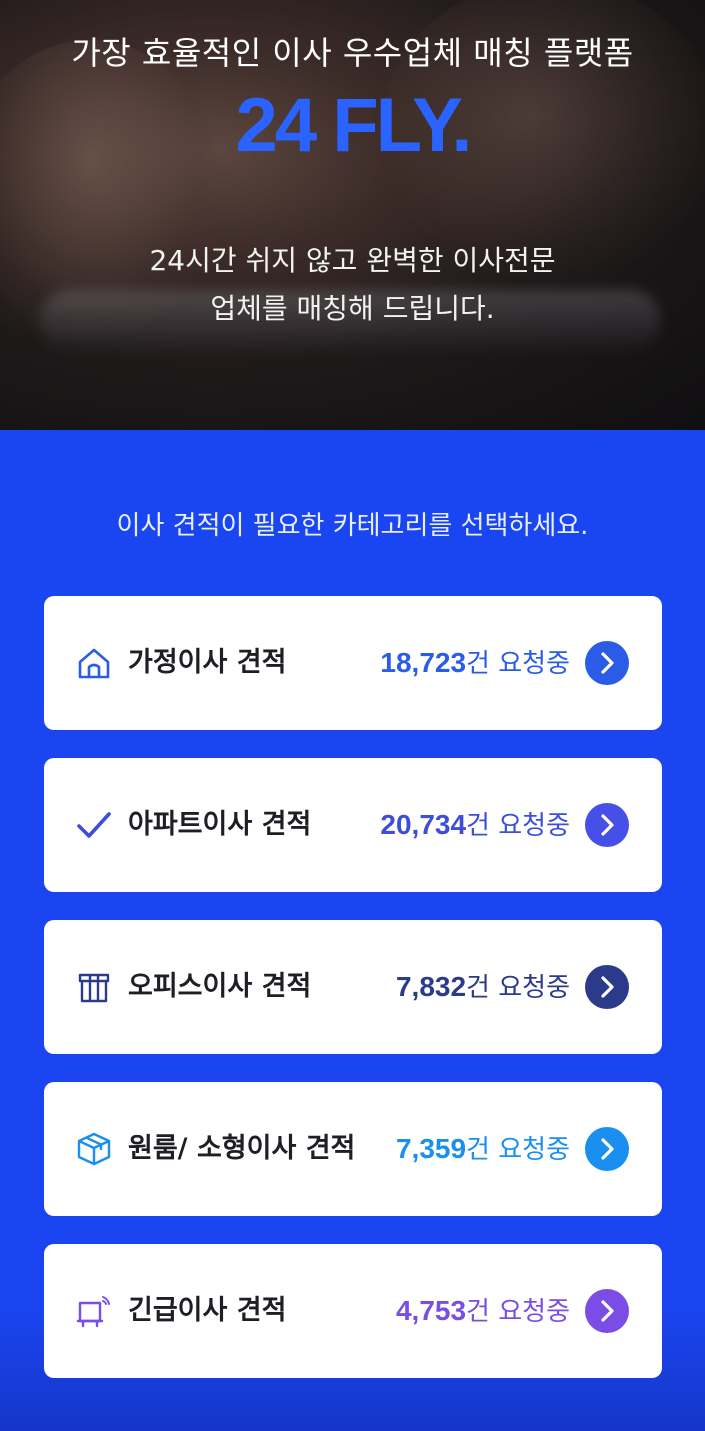  I want to click on category-card-oneroom: 원룸/ 소형이사 견적 7,359건 요청중, so click(353, 1149).